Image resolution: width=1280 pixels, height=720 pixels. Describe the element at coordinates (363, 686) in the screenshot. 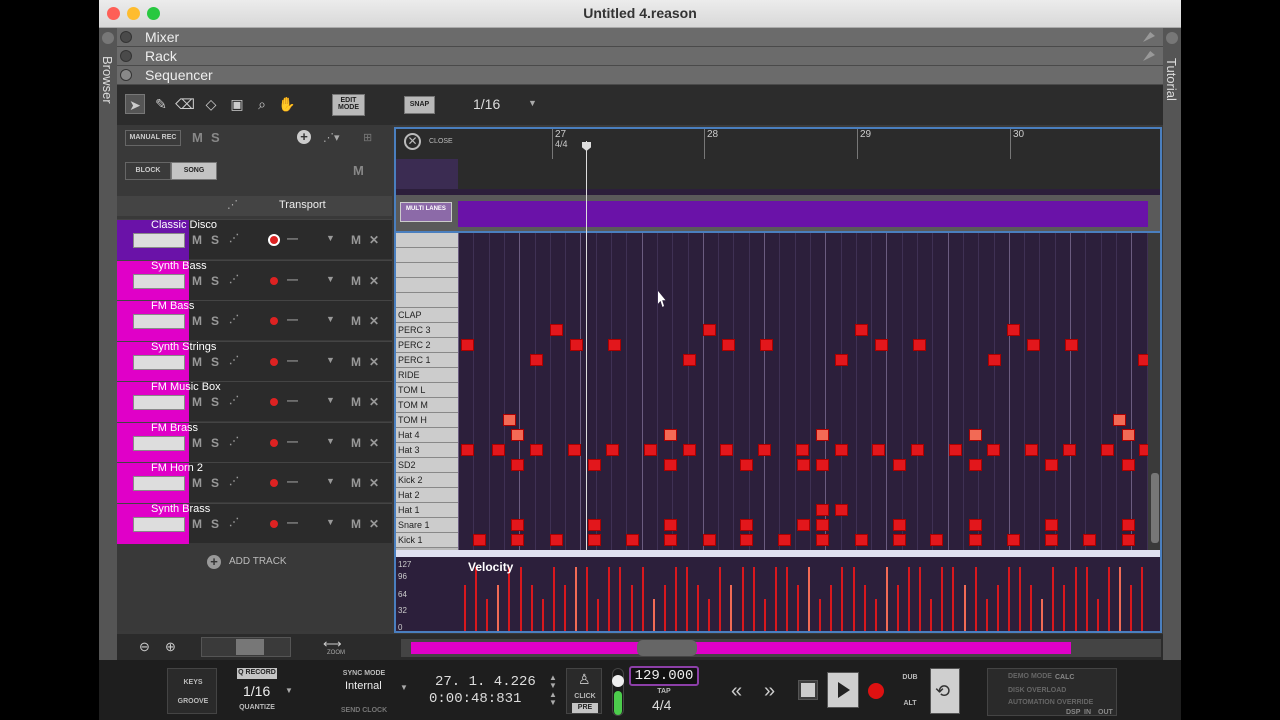

I see `sync-mode-value: Internal` at that location.